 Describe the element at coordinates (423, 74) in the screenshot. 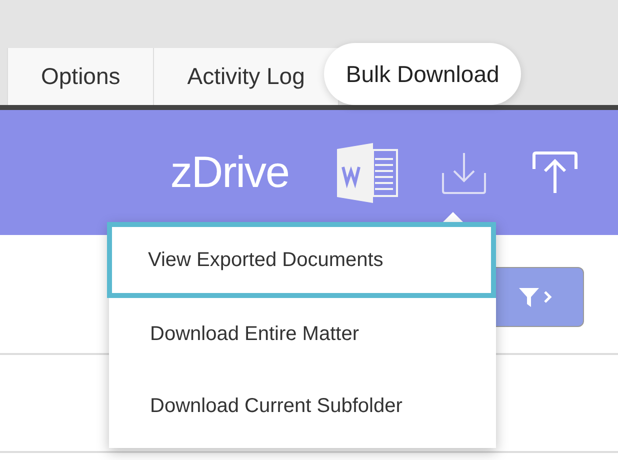

I see `tab: Bulk Download` at that location.